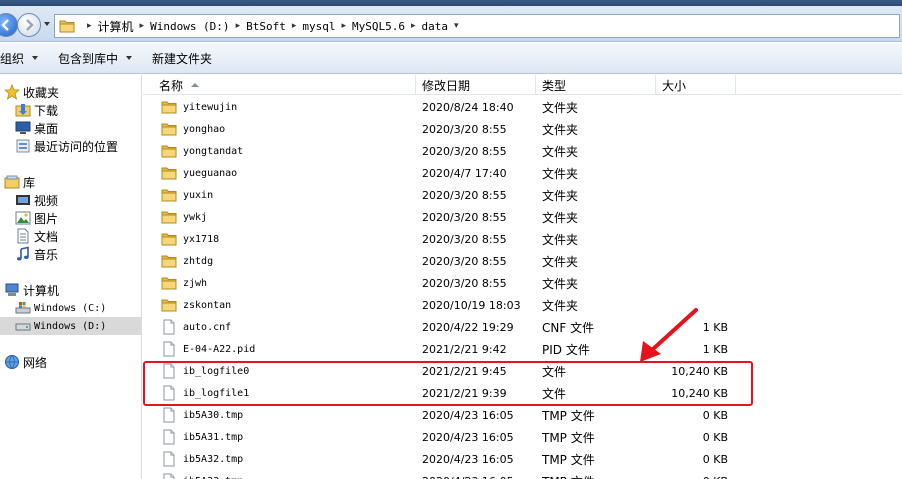  Describe the element at coordinates (70, 326) in the screenshot. I see `sidebar-item-drive-d: Windows (D:)` at that location.